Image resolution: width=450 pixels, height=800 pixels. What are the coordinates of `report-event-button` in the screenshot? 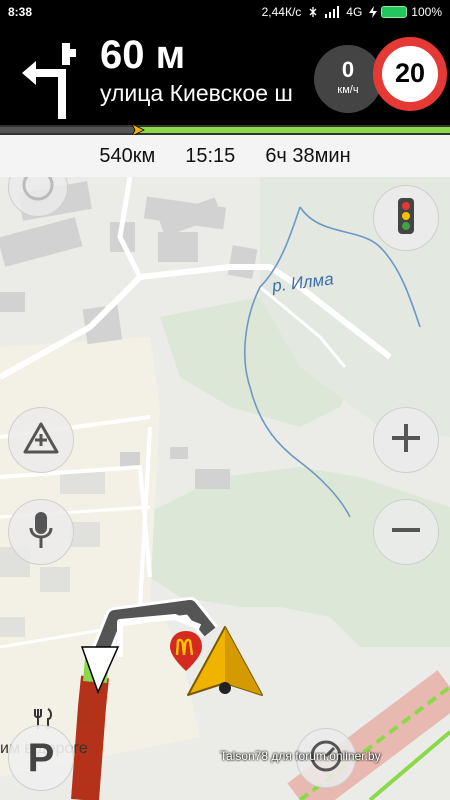 It's located at (41, 440).